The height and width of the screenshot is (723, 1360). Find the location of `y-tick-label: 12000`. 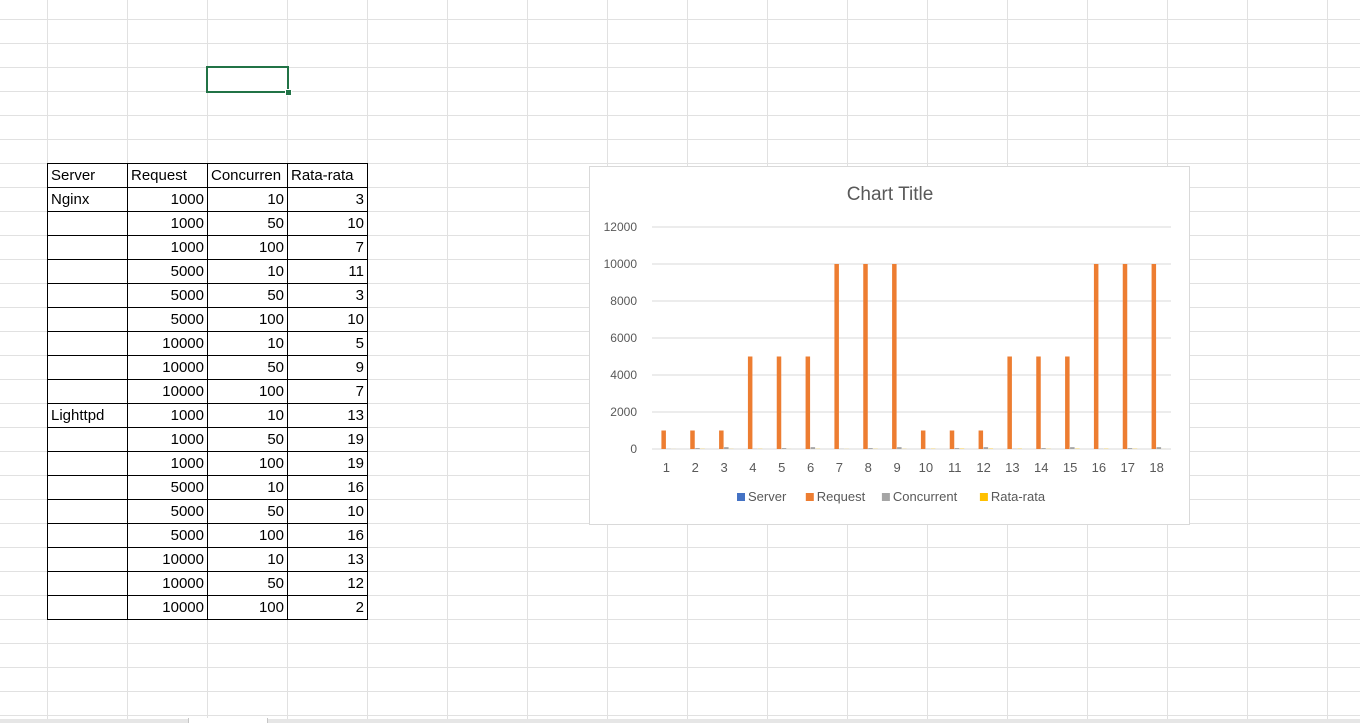

y-tick-label: 12000 is located at coordinates (621, 227).